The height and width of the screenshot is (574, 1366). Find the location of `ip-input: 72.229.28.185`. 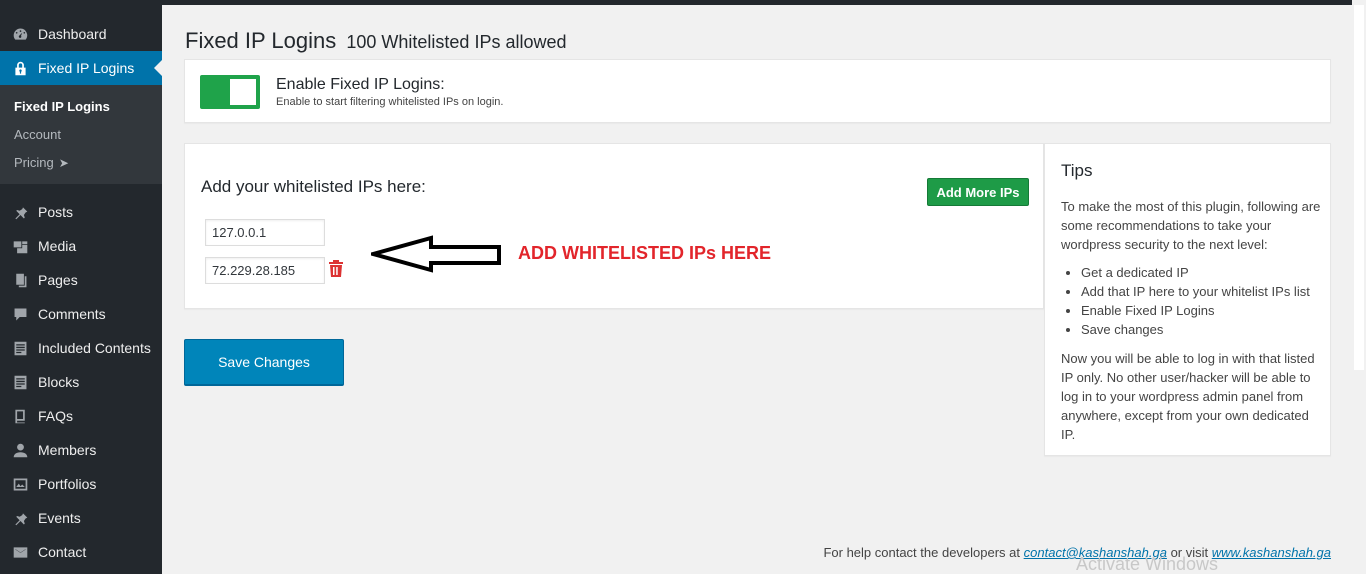

ip-input: 72.229.28.185 is located at coordinates (265, 270).